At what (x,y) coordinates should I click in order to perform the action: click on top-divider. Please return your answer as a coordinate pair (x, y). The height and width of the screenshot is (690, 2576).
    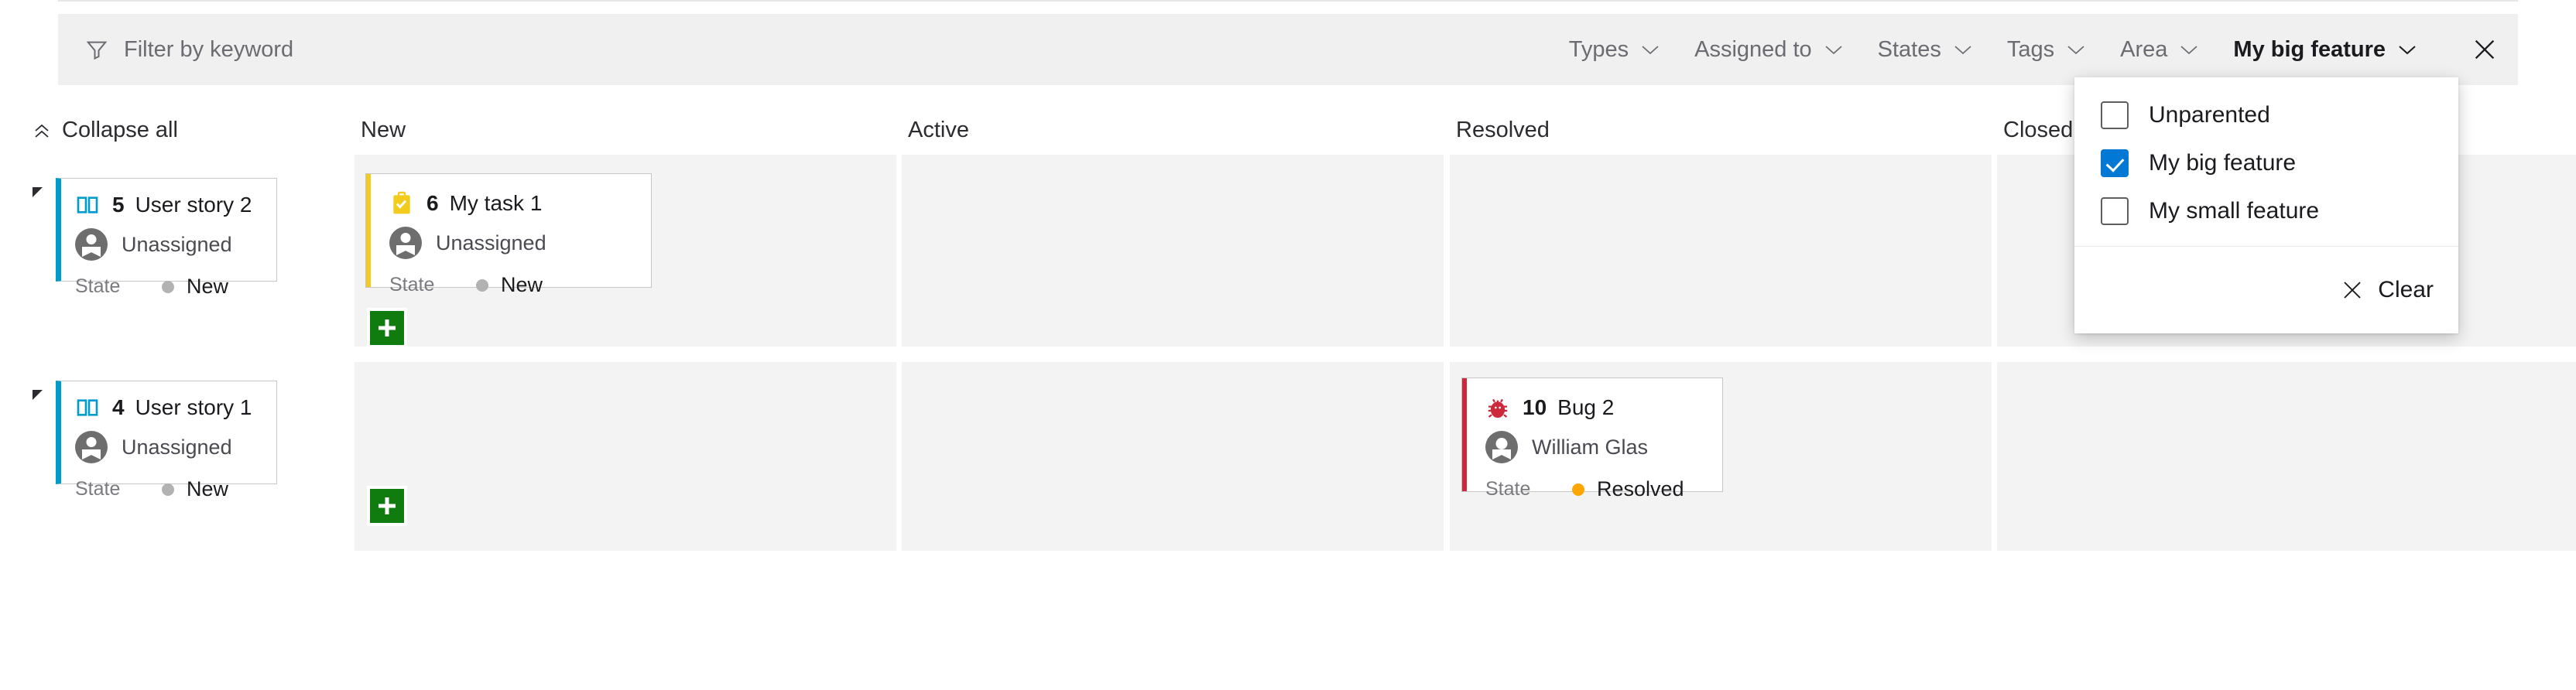
    Looking at the image, I should click on (1288, 1).